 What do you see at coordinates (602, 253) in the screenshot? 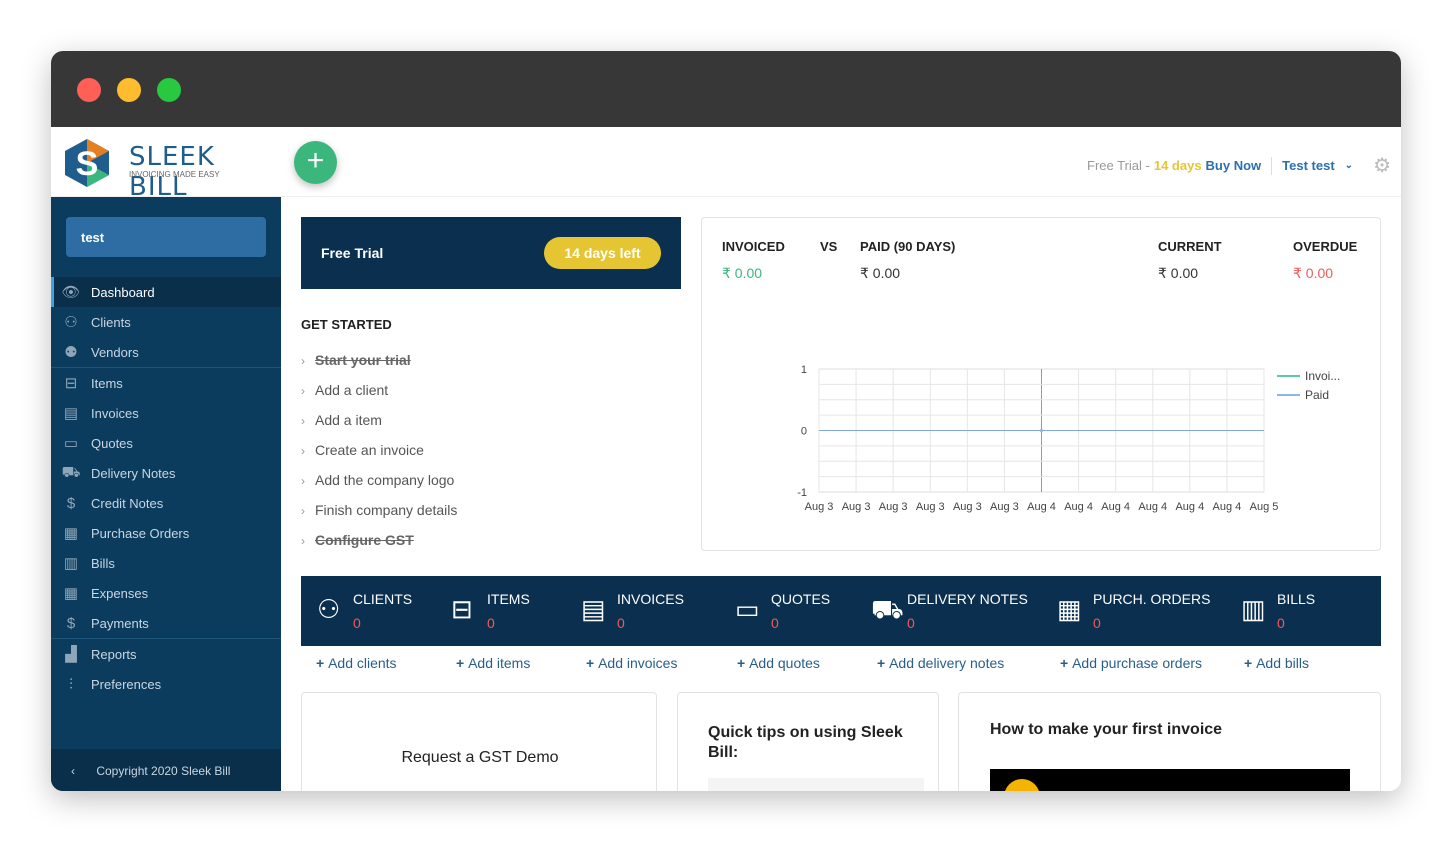
I see `days-left-badge: 14 days left` at bounding box center [602, 253].